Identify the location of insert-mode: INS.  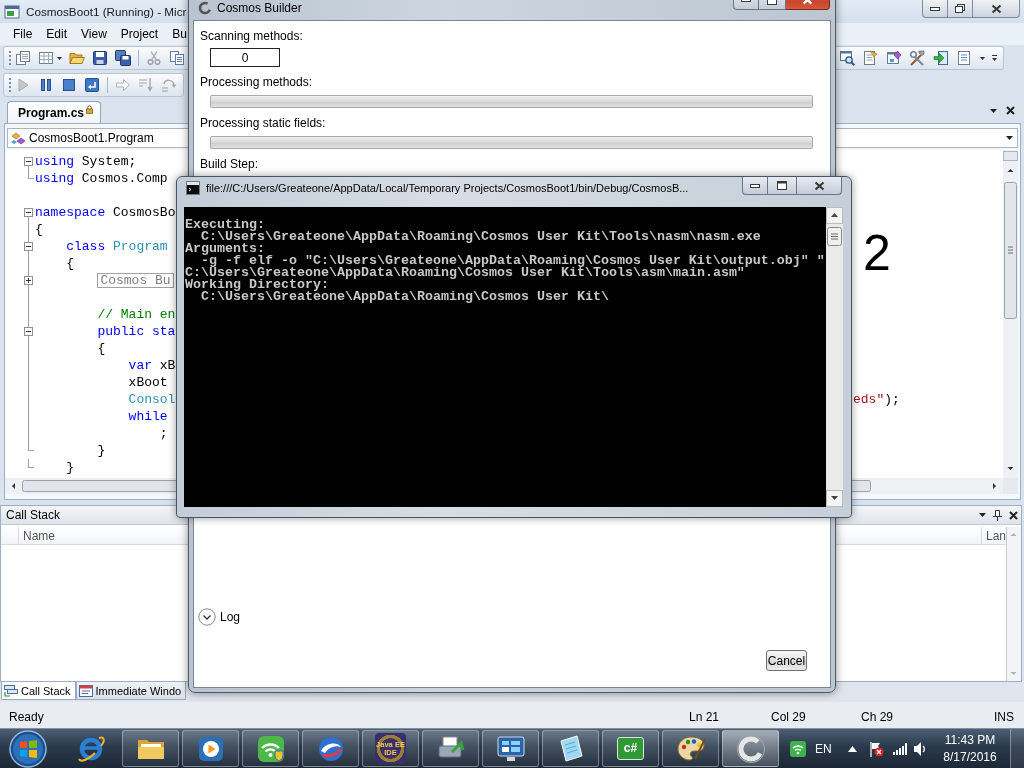
(1004, 716).